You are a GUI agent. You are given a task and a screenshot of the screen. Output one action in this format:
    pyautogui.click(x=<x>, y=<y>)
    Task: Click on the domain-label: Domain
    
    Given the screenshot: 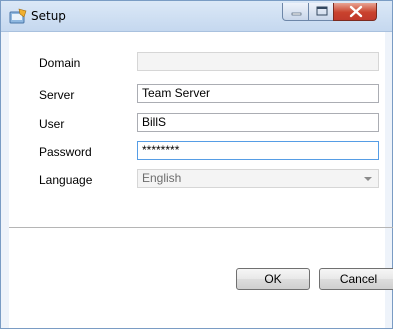 What is the action you would take?
    pyautogui.click(x=60, y=63)
    